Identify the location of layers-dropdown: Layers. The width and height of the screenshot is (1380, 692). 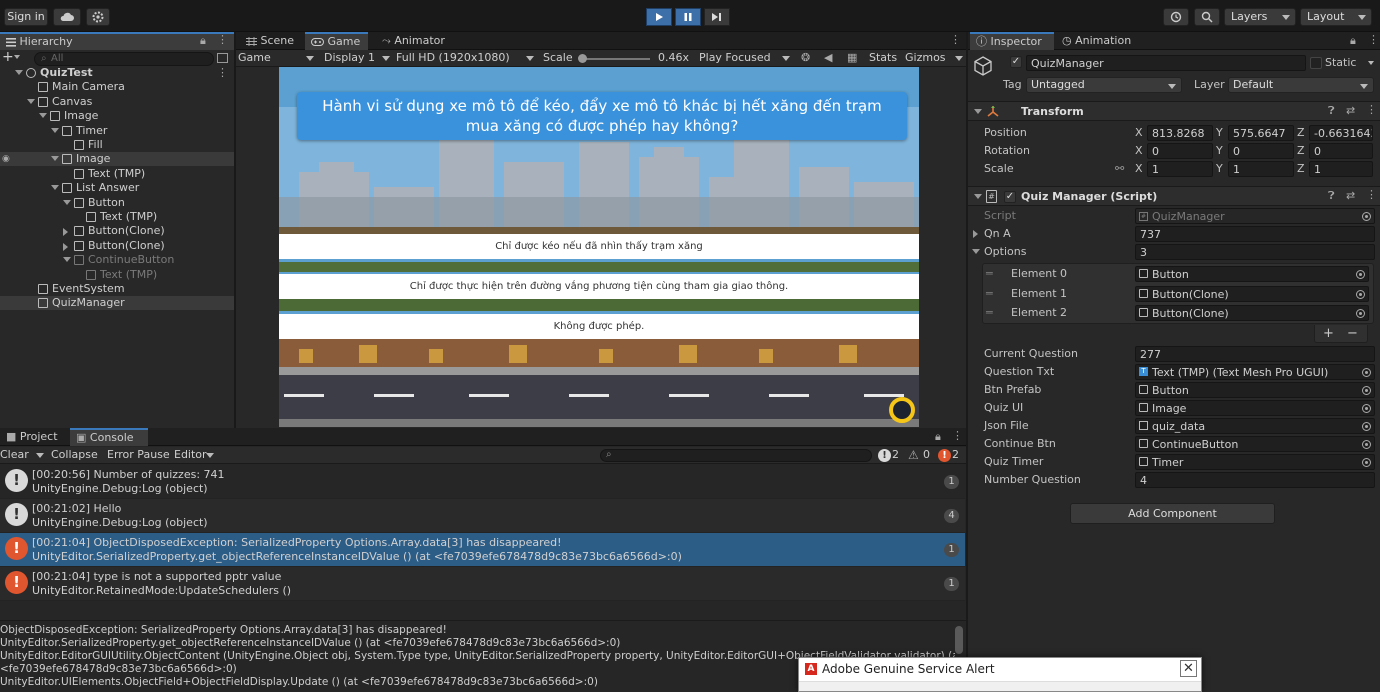
(1260, 17).